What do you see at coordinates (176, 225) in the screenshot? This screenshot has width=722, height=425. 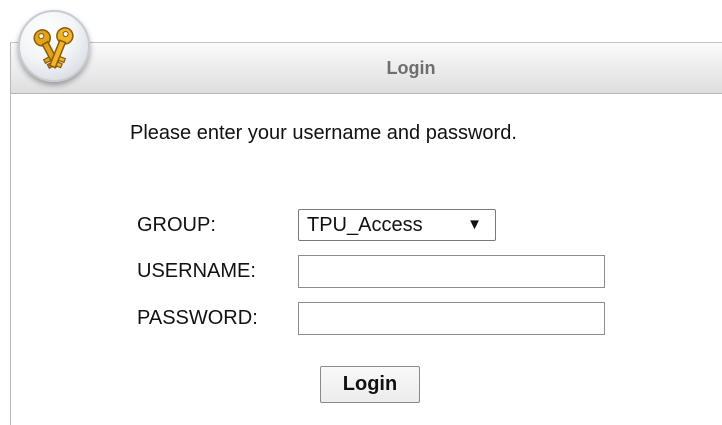 I see `group-label: GROUP:` at bounding box center [176, 225].